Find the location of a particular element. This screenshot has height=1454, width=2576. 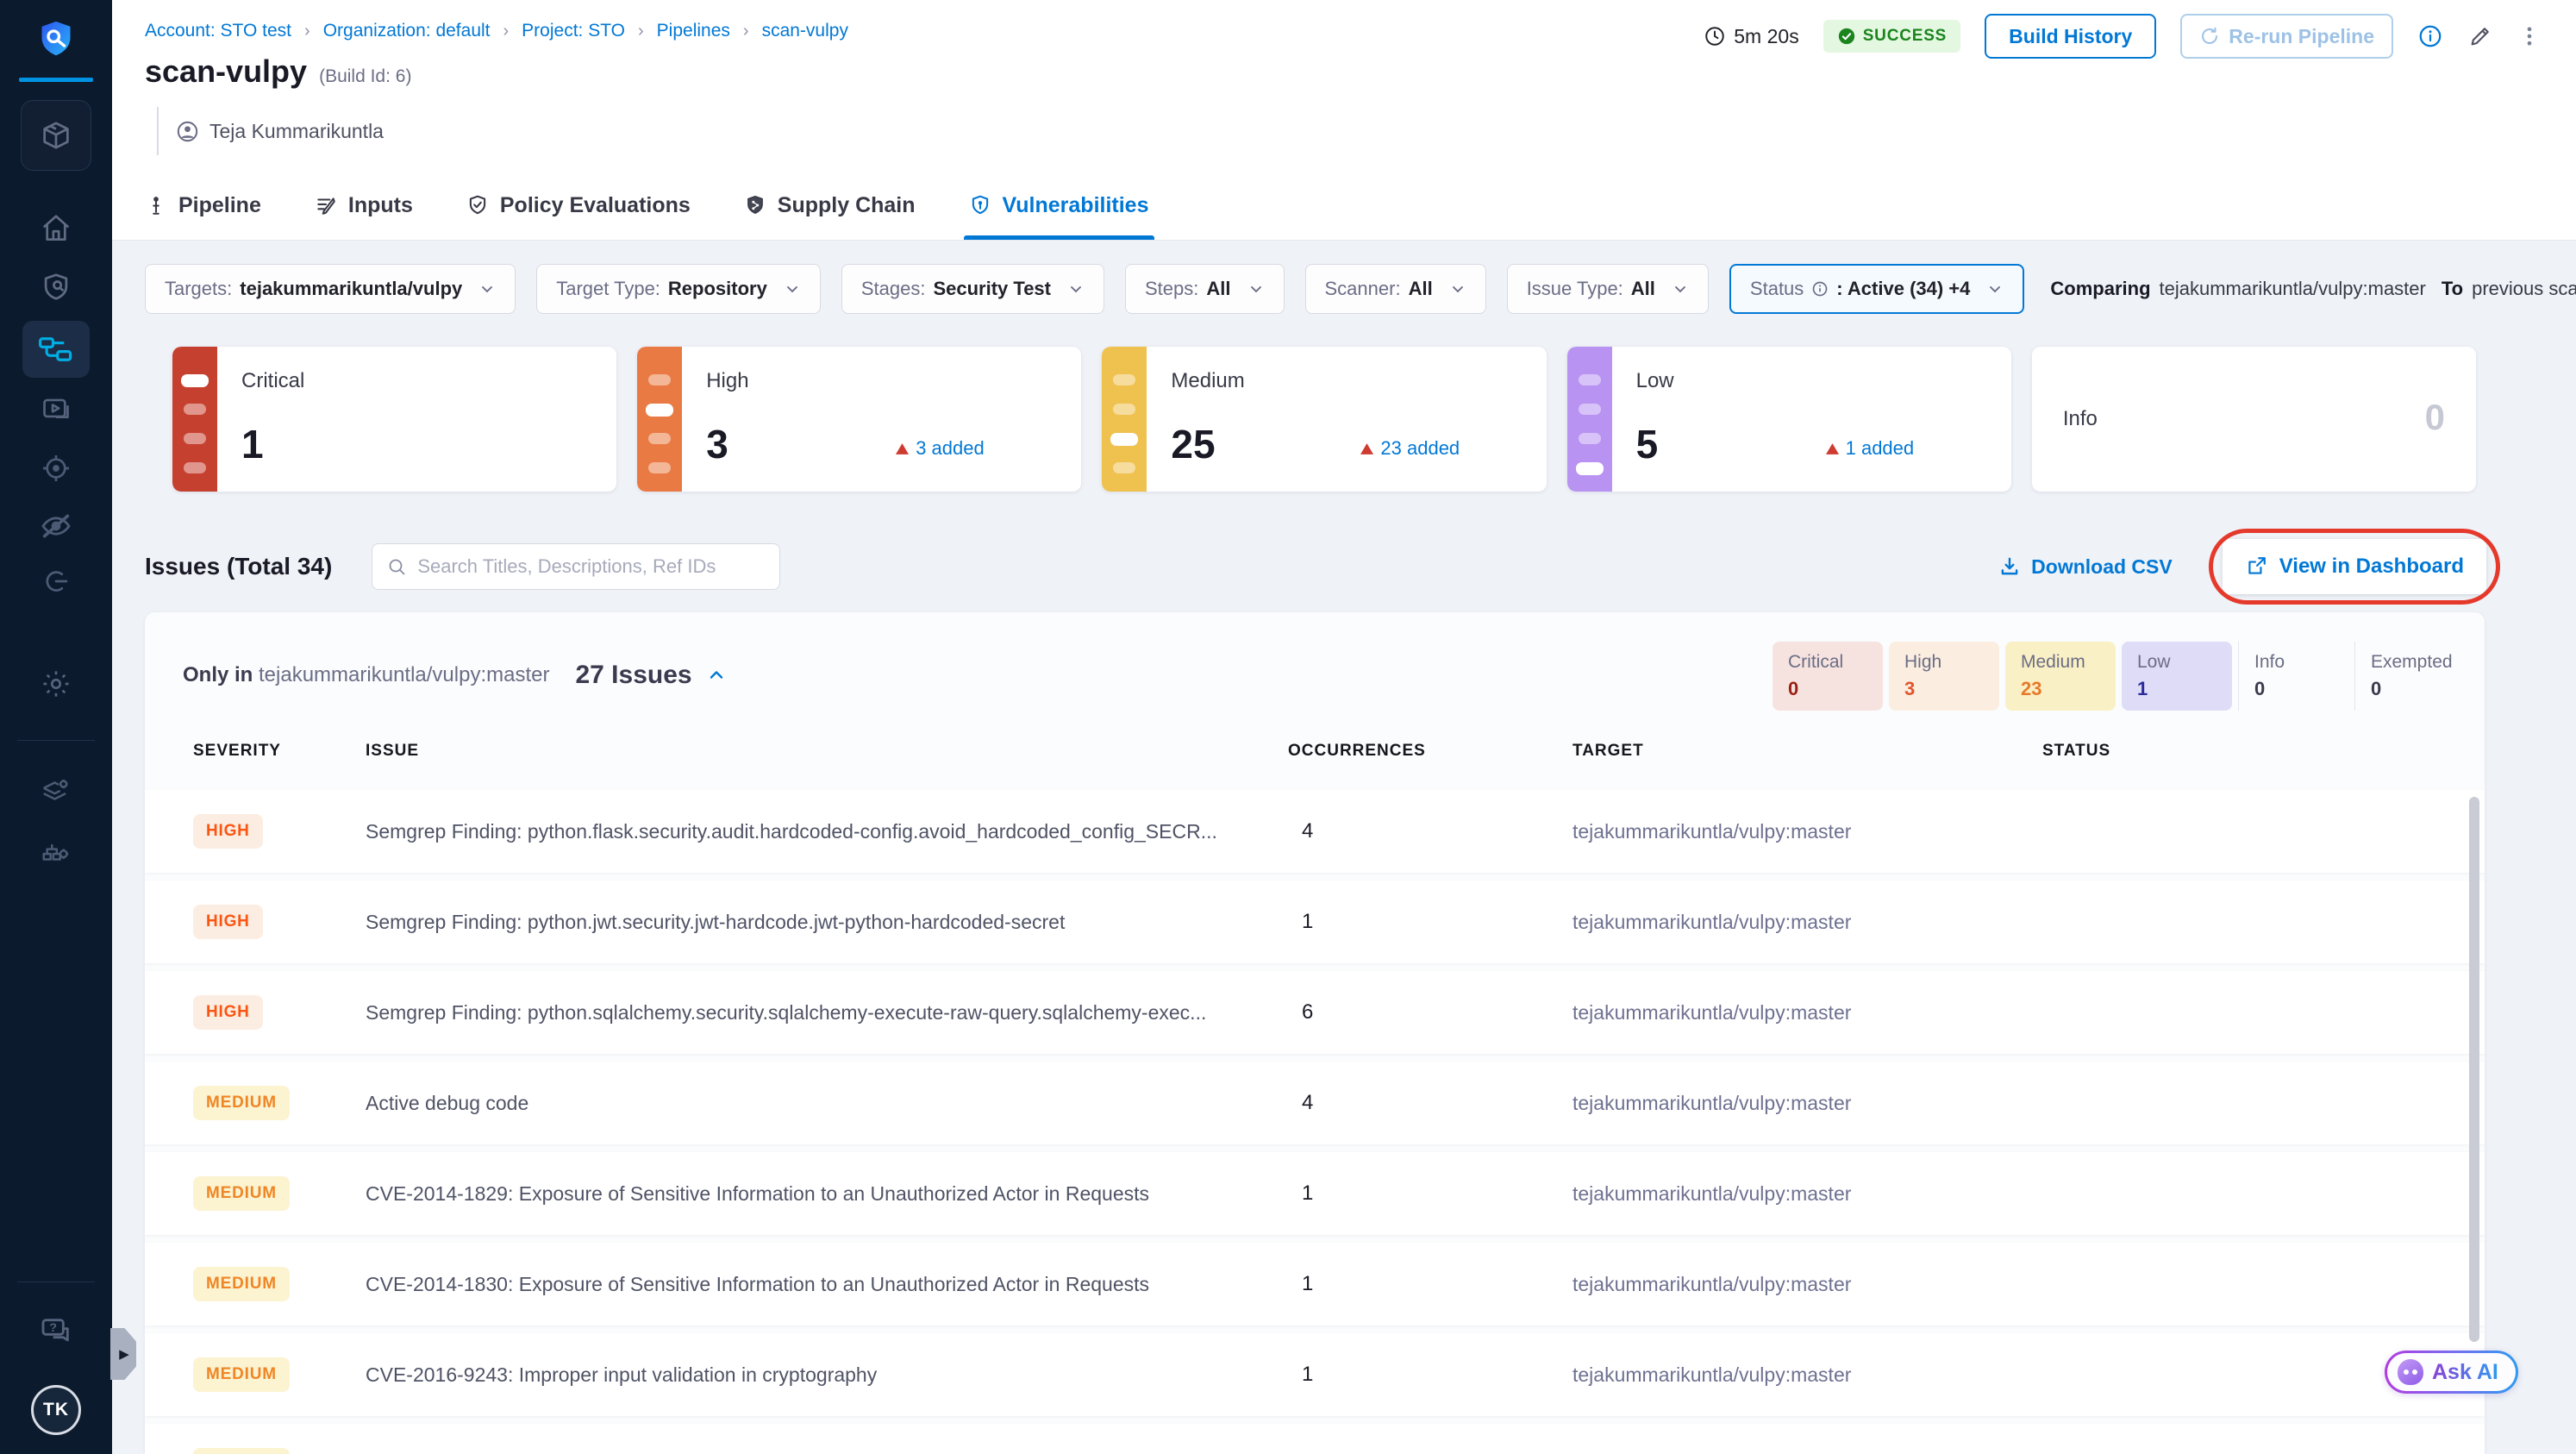

sidebar-item-org-settings is located at coordinates (56, 851).